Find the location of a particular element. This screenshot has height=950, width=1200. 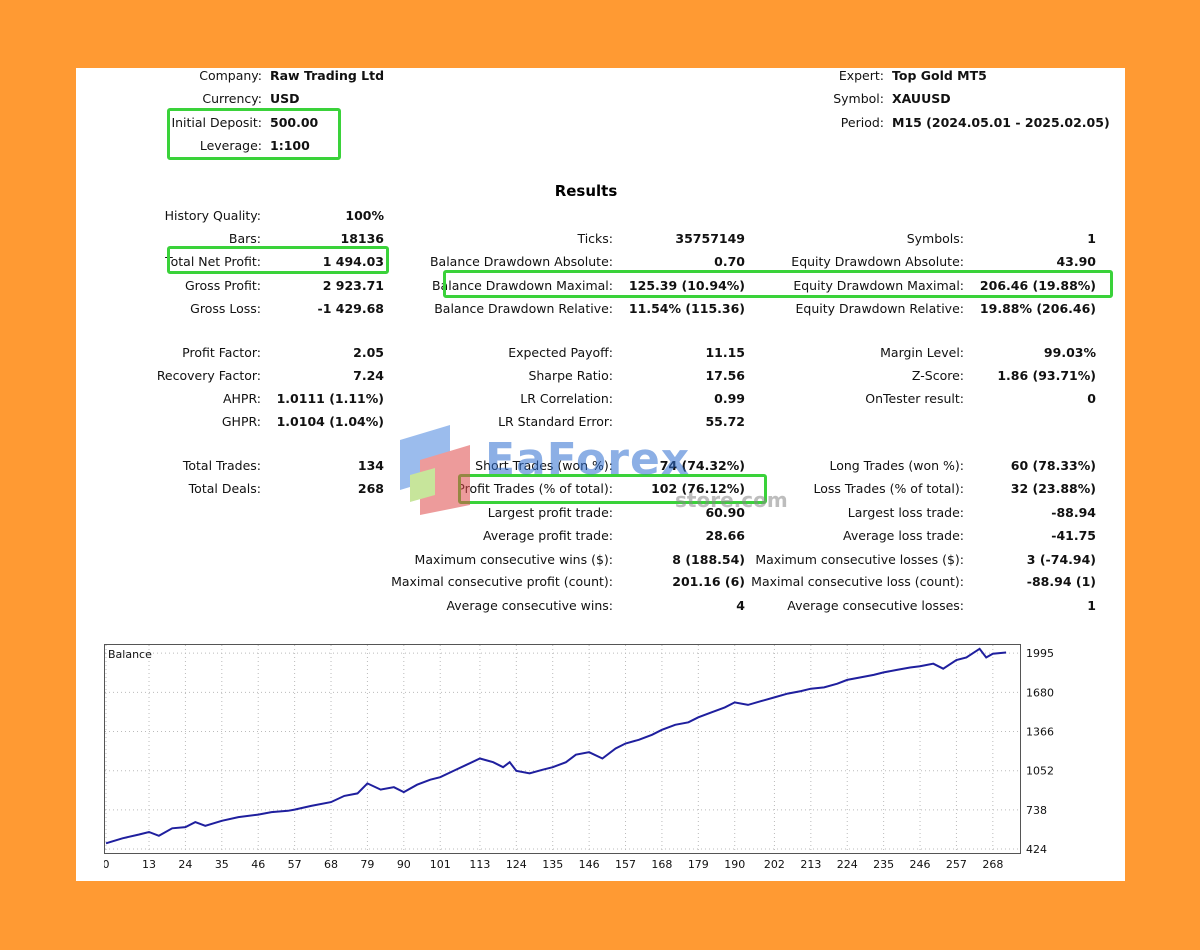

ticks-label: Ticks: is located at coordinates (595, 238).